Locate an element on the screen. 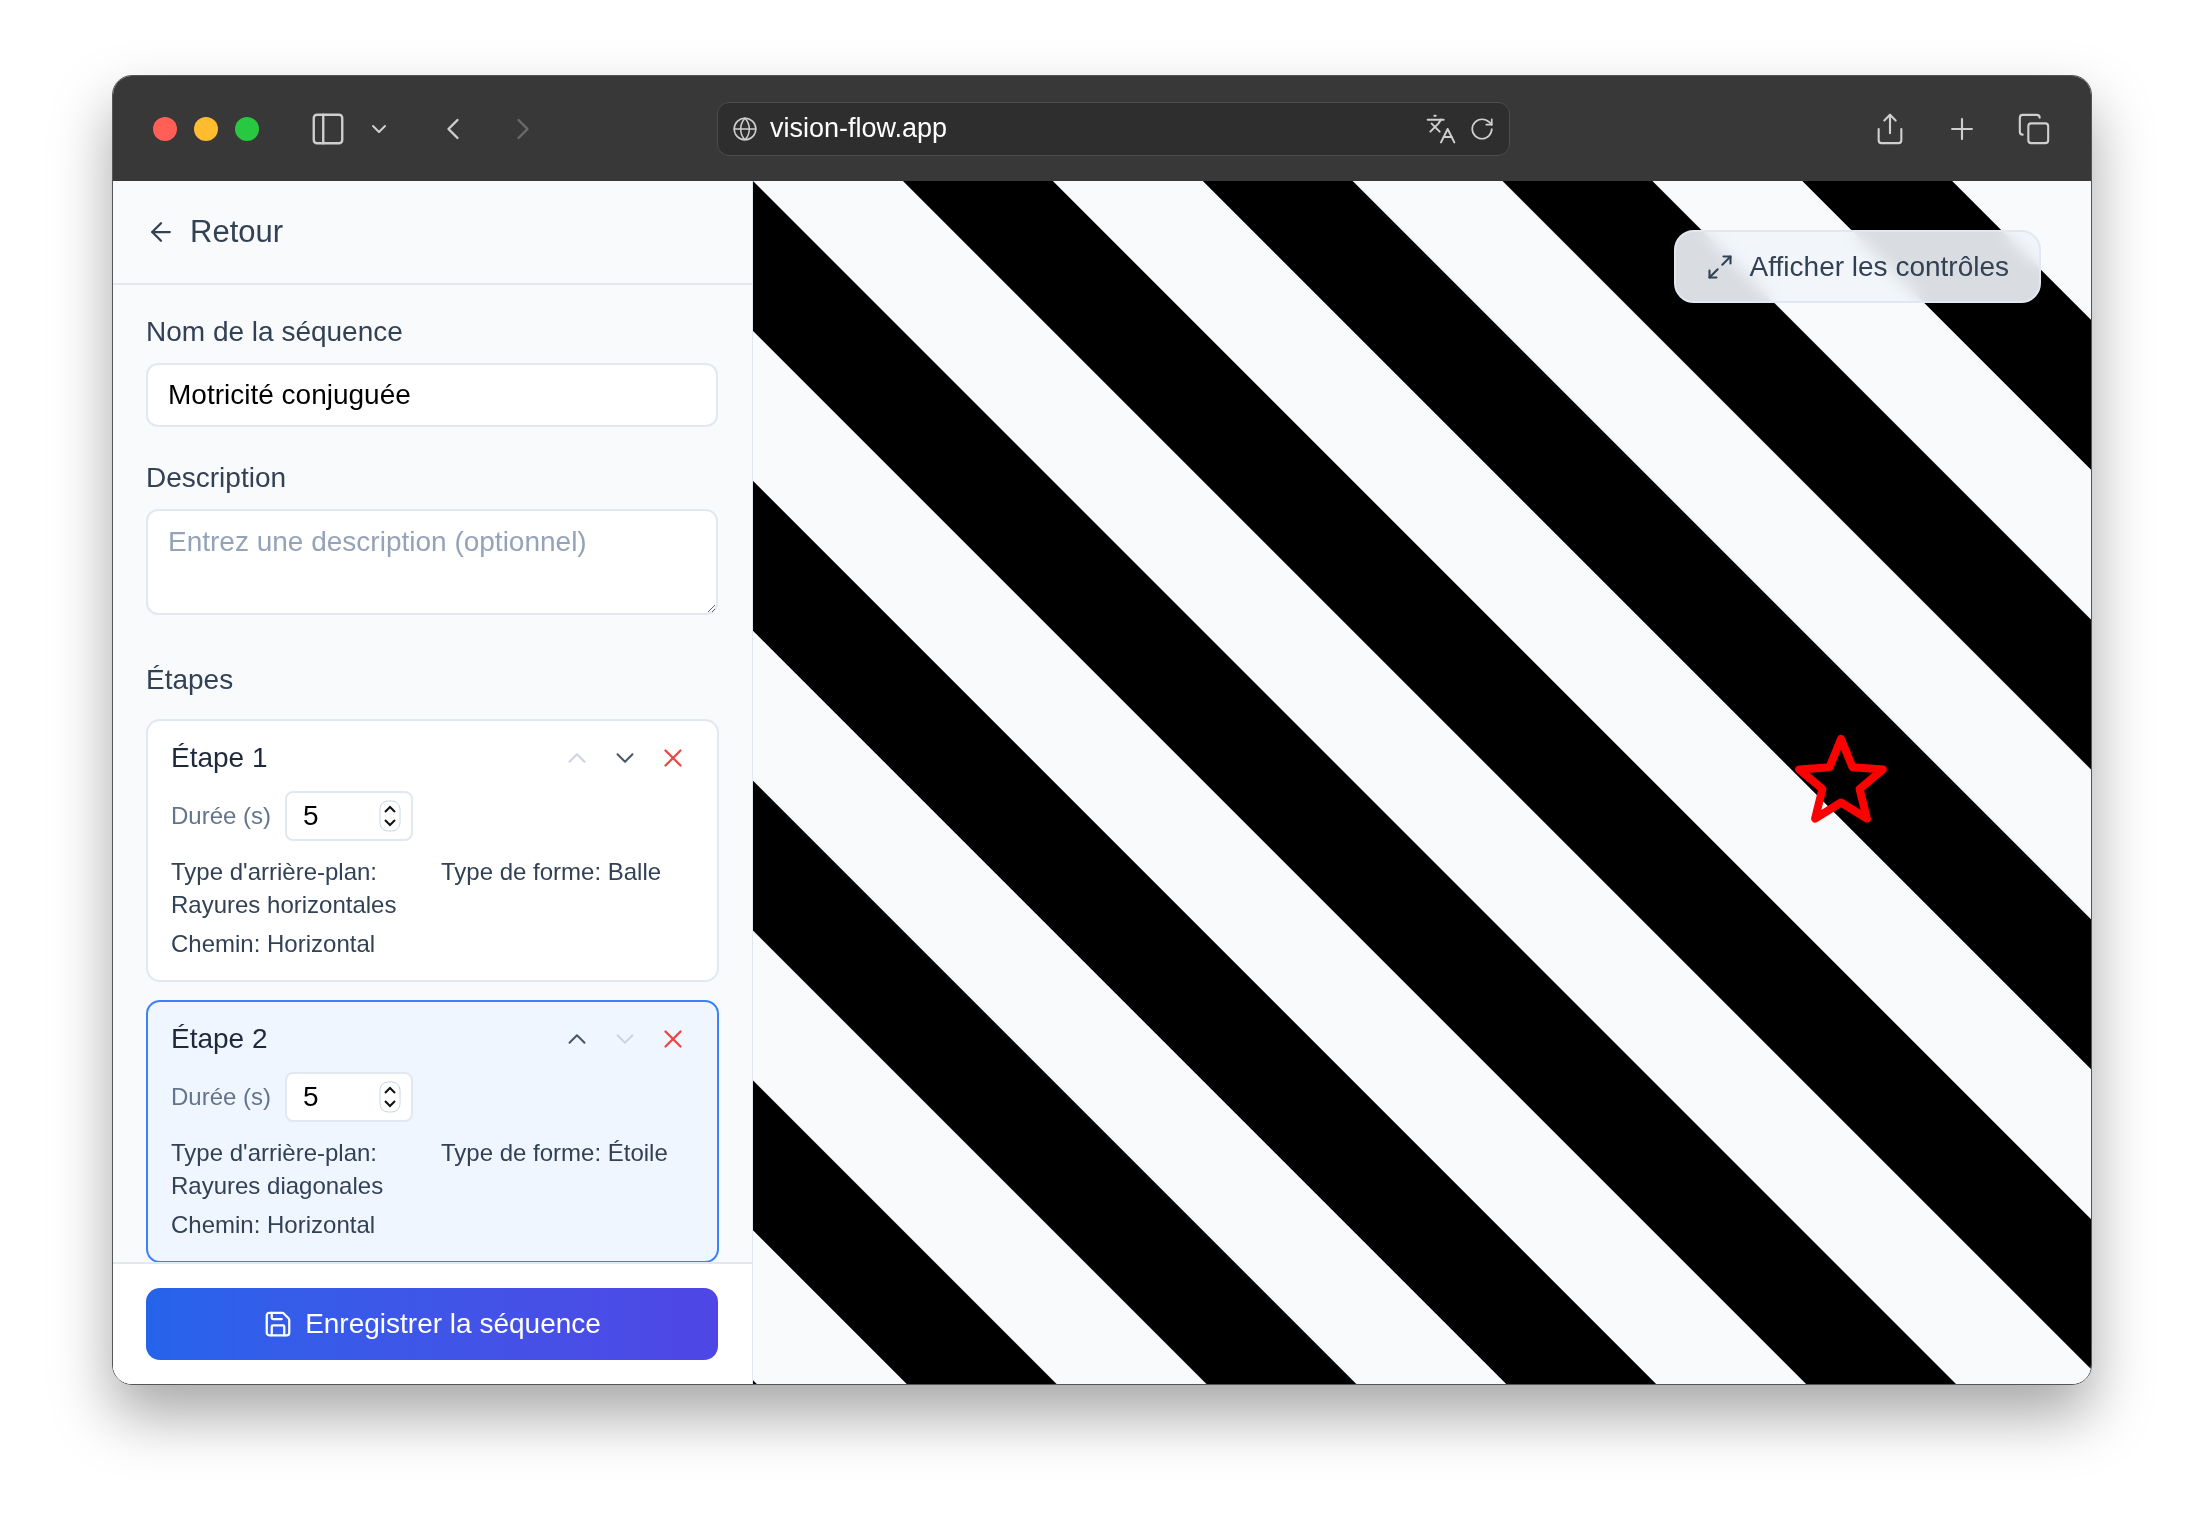 The width and height of the screenshot is (2204, 1534). field-label: Description is located at coordinates (217, 478).